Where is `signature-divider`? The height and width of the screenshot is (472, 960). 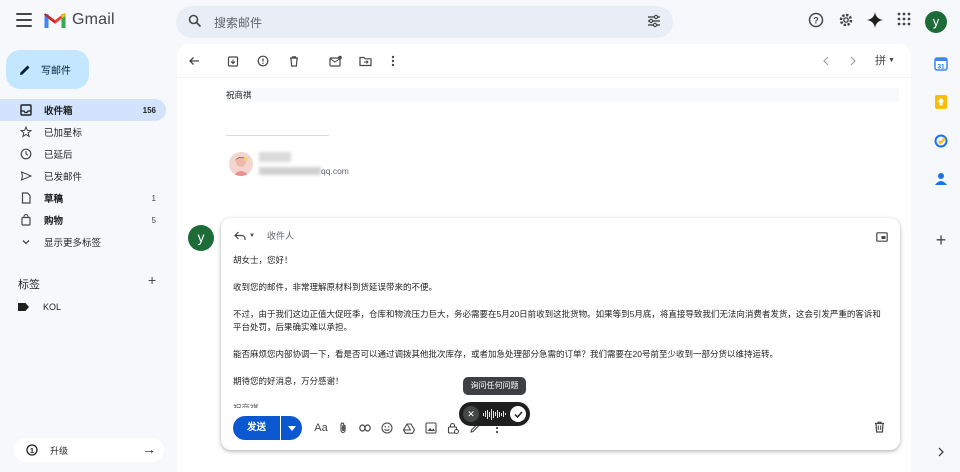
signature-divider is located at coordinates (277, 135).